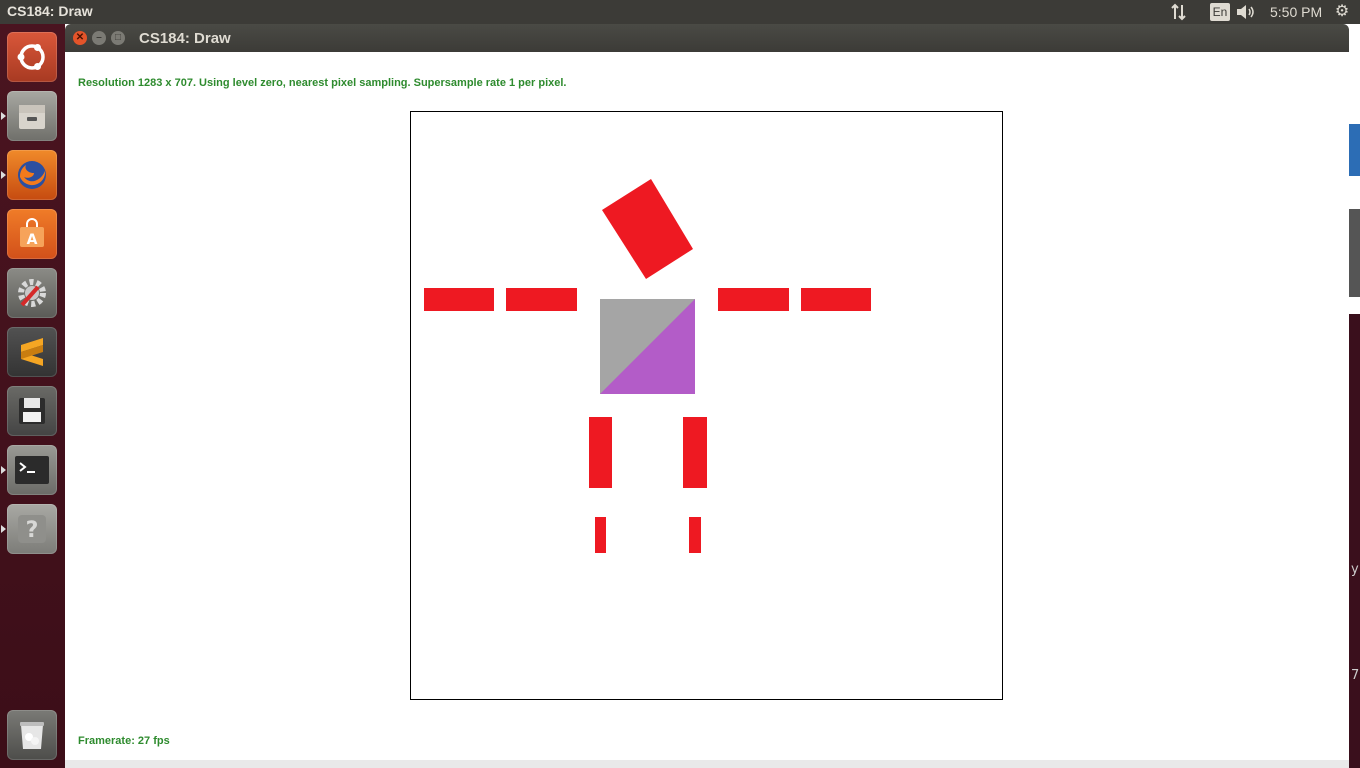 Image resolution: width=1360 pixels, height=768 pixels. I want to click on terminal-icon, so click(29, 470).